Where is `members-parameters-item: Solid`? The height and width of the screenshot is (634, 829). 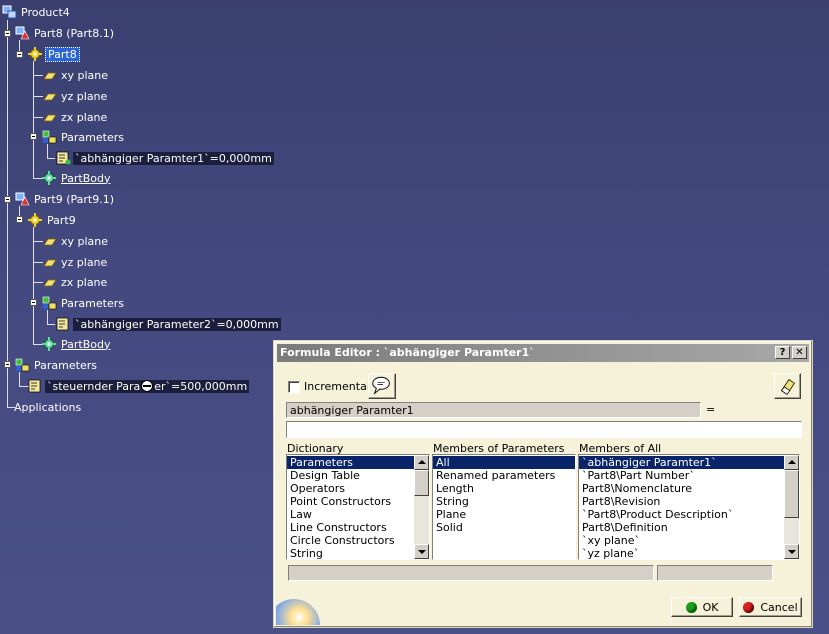
members-parameters-item: Solid is located at coordinates (504, 527).